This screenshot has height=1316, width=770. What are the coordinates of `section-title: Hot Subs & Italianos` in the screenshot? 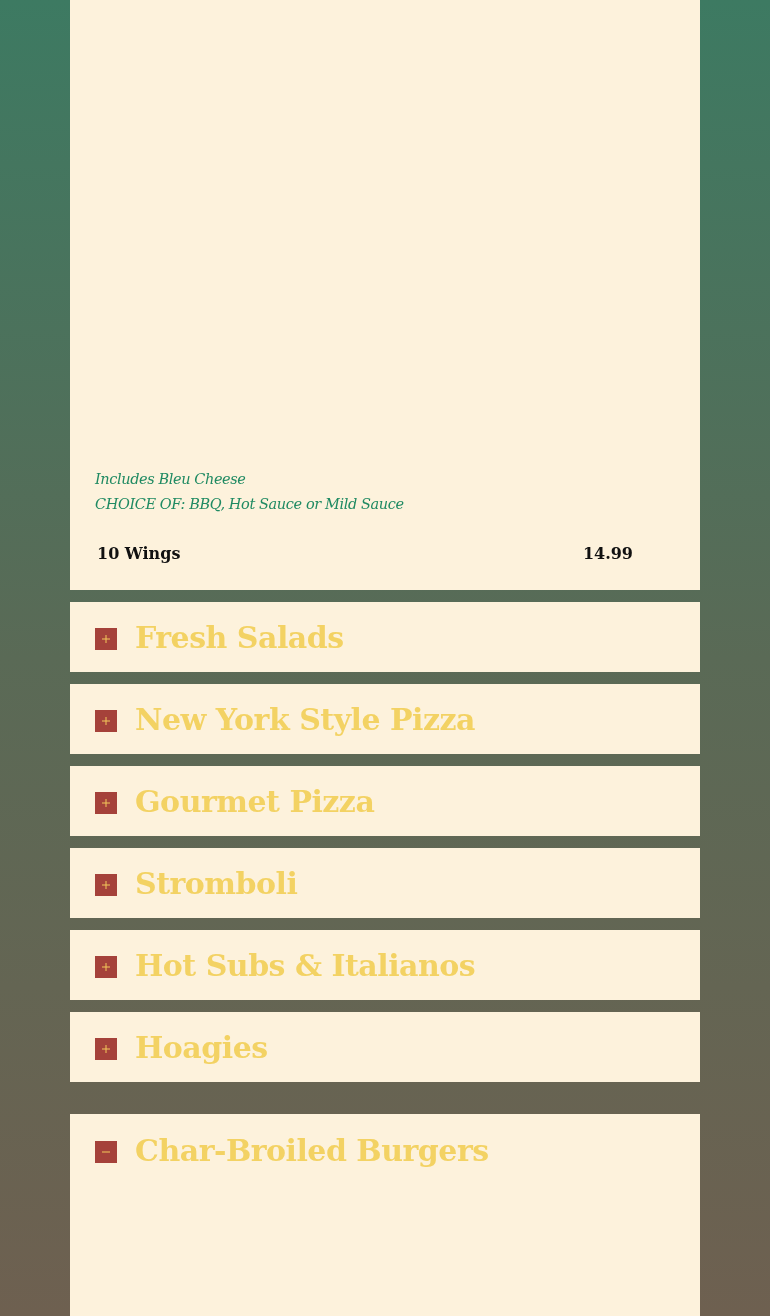 It's located at (305, 965).